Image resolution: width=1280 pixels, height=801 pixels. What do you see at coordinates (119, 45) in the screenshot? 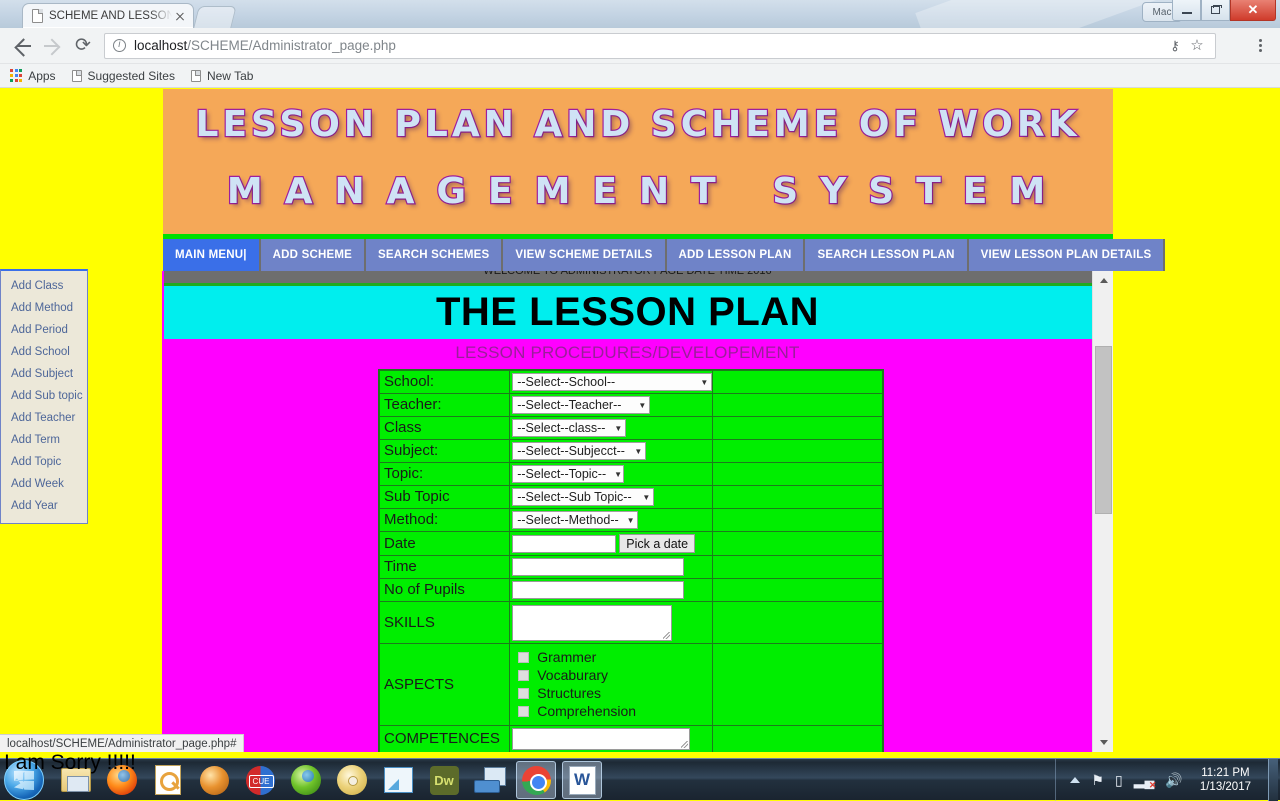
I see `site-info-icon` at bounding box center [119, 45].